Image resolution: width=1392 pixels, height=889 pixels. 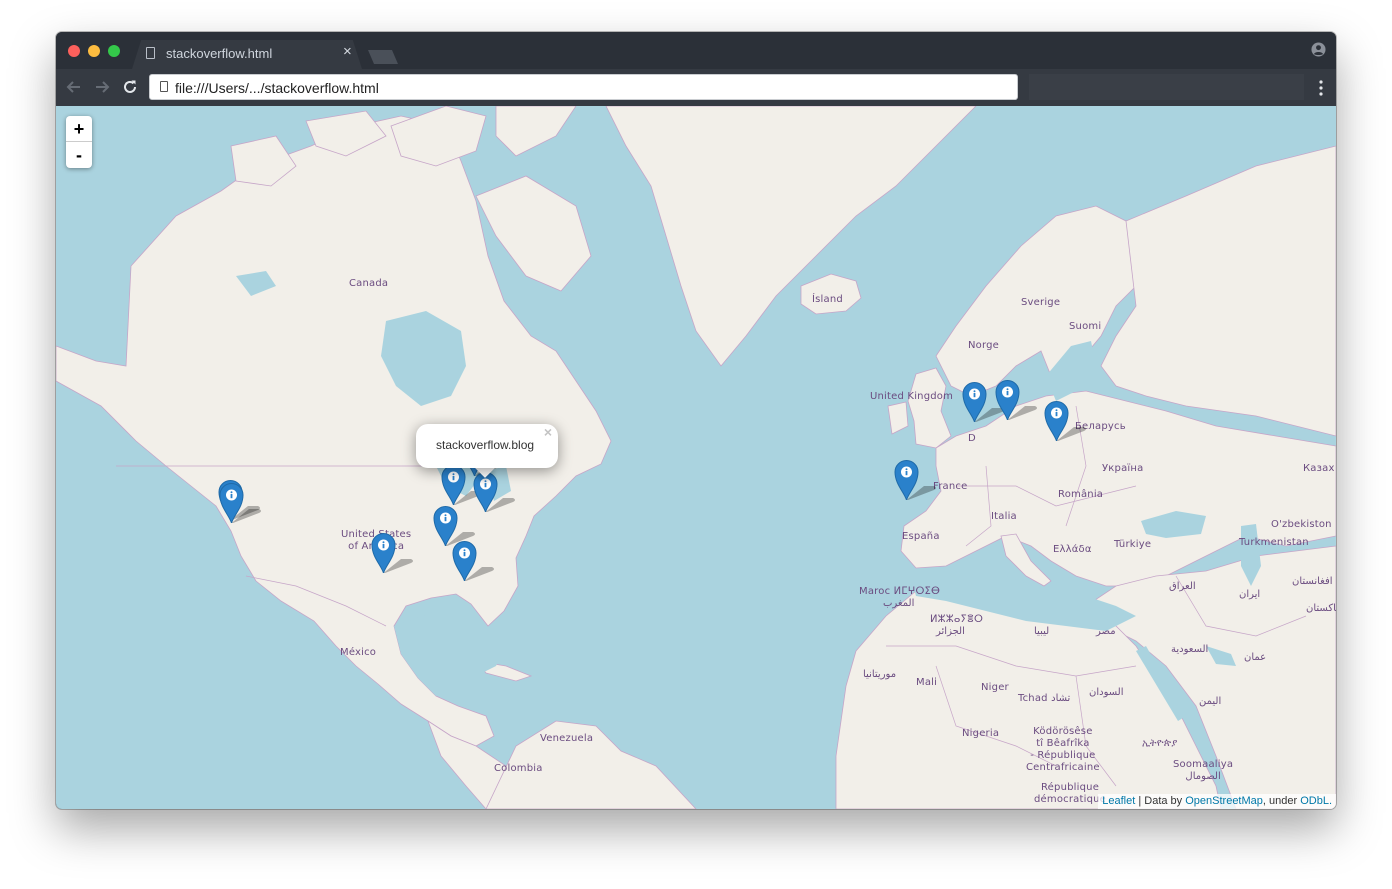 I want to click on more-menu-icon, so click(x=1321, y=88).